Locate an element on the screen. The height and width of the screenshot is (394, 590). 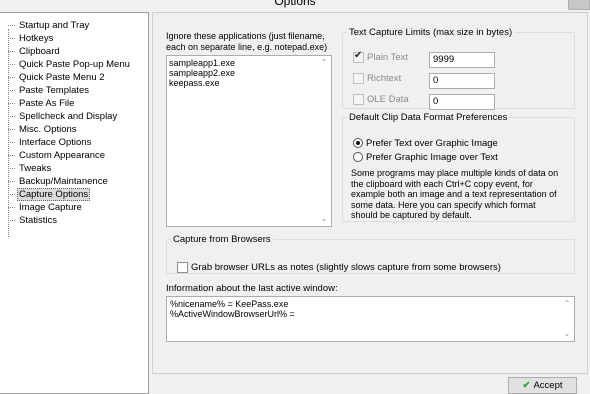
nav-item-clipboard: Clipboard is located at coordinates (33, 51).